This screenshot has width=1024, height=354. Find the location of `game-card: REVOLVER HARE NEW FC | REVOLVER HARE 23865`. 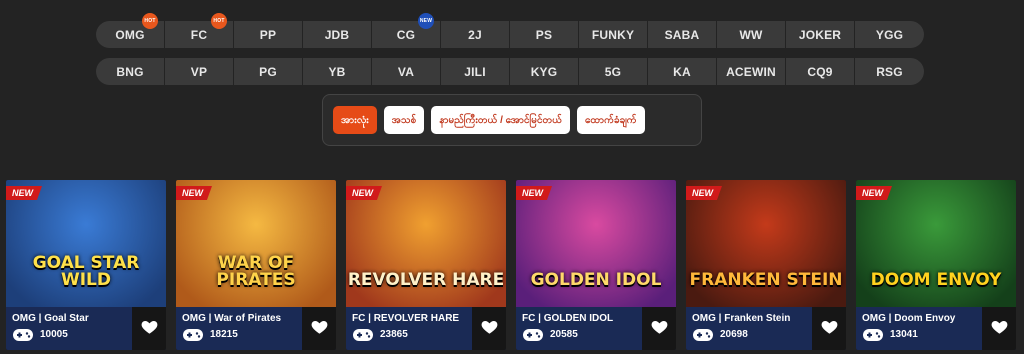

game-card: REVOLVER HARE NEW FC | REVOLVER HARE 23865 is located at coordinates (426, 265).